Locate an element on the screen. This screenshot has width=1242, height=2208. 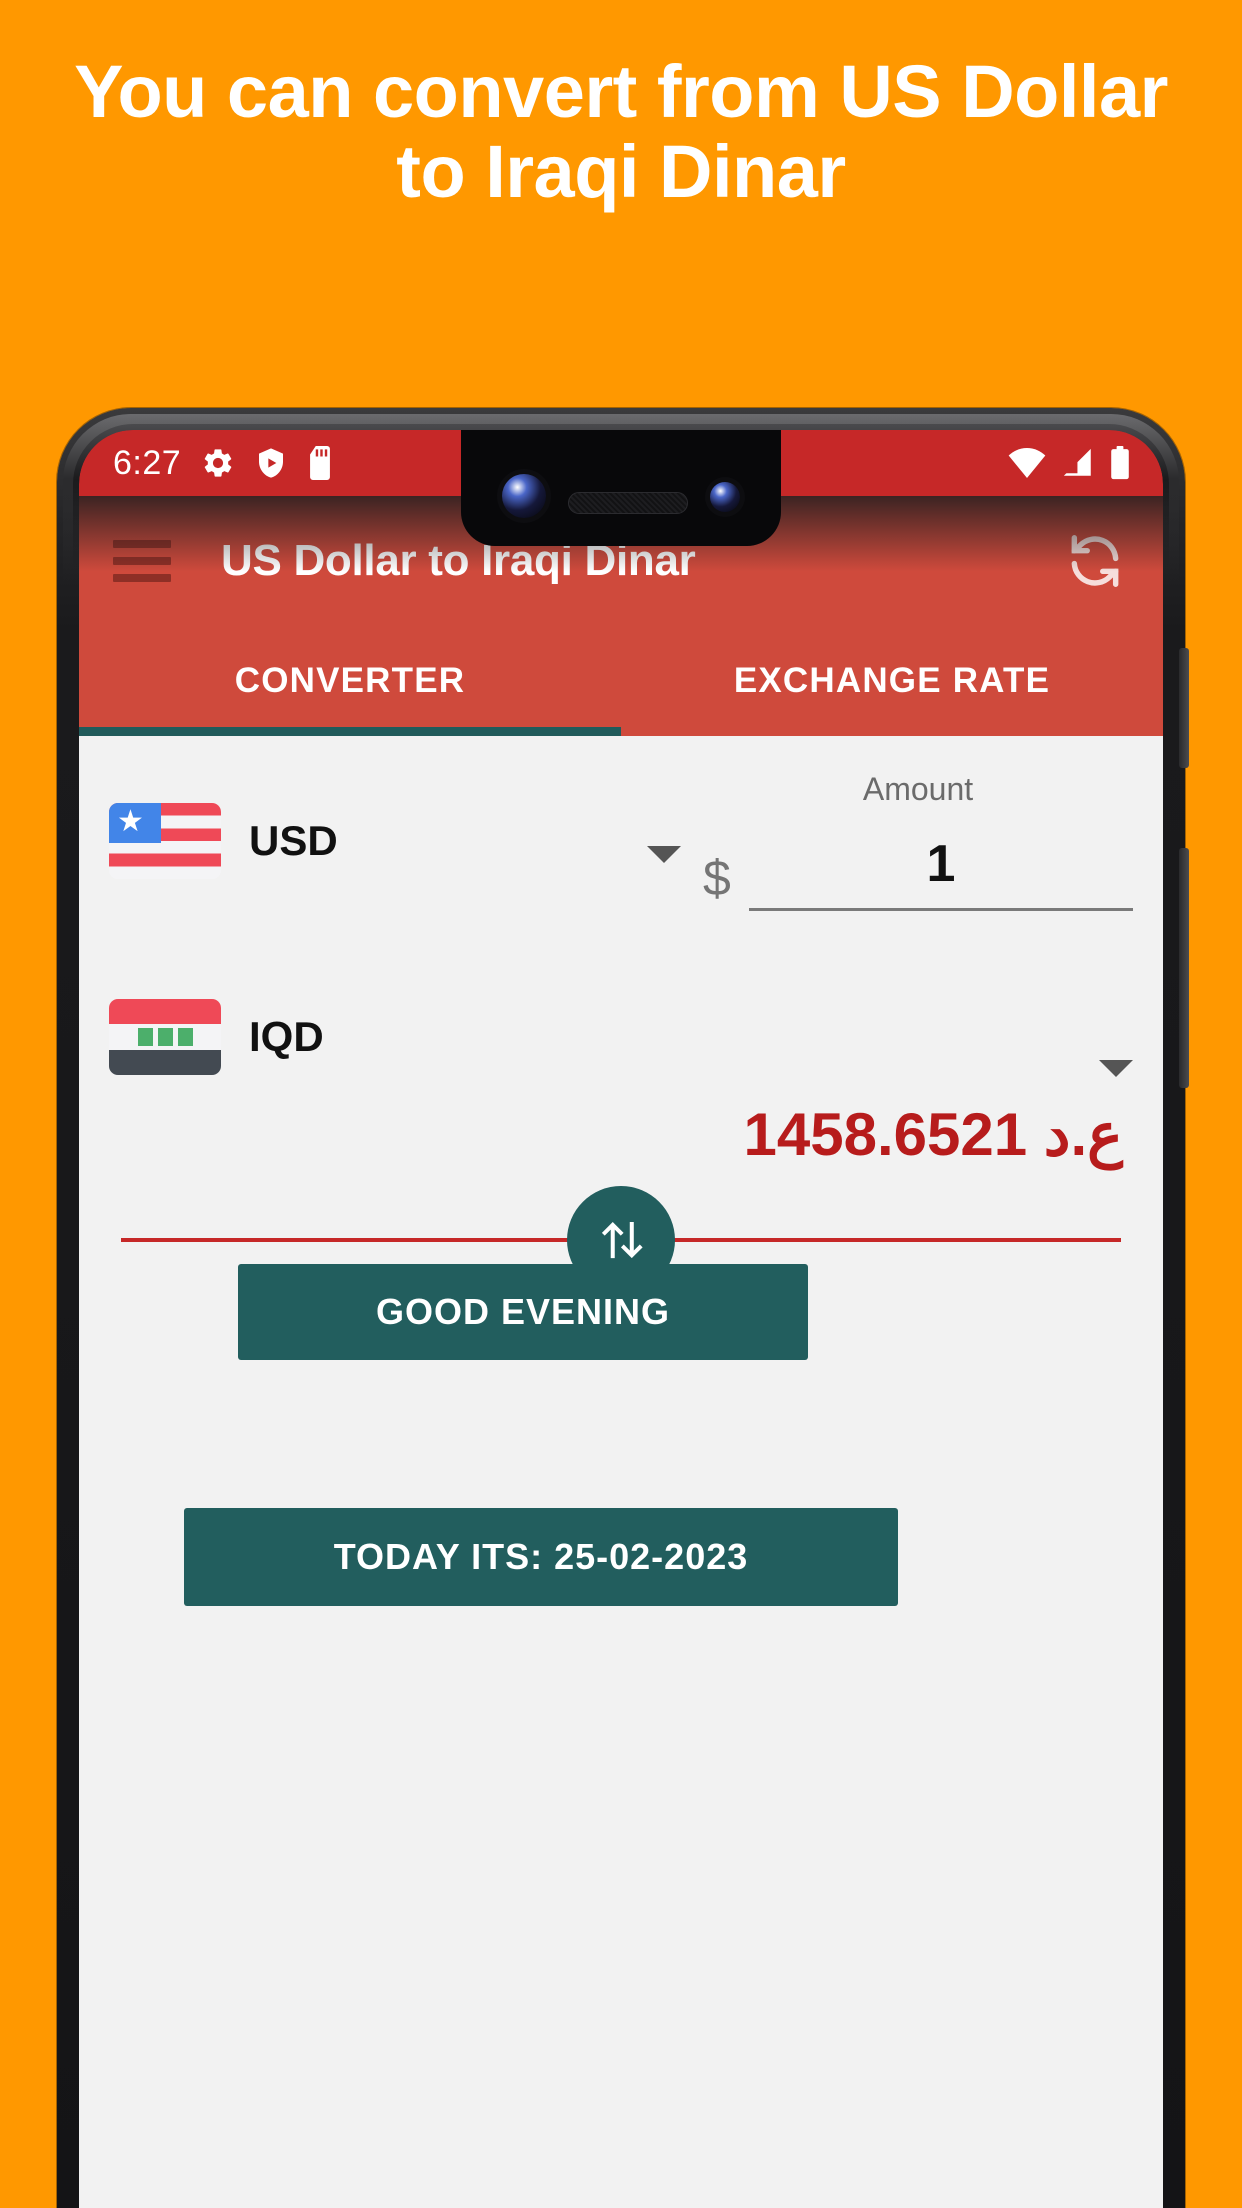
from-currency-row: ★ USD Amount $ 1 is located at coordinates (621, 841).